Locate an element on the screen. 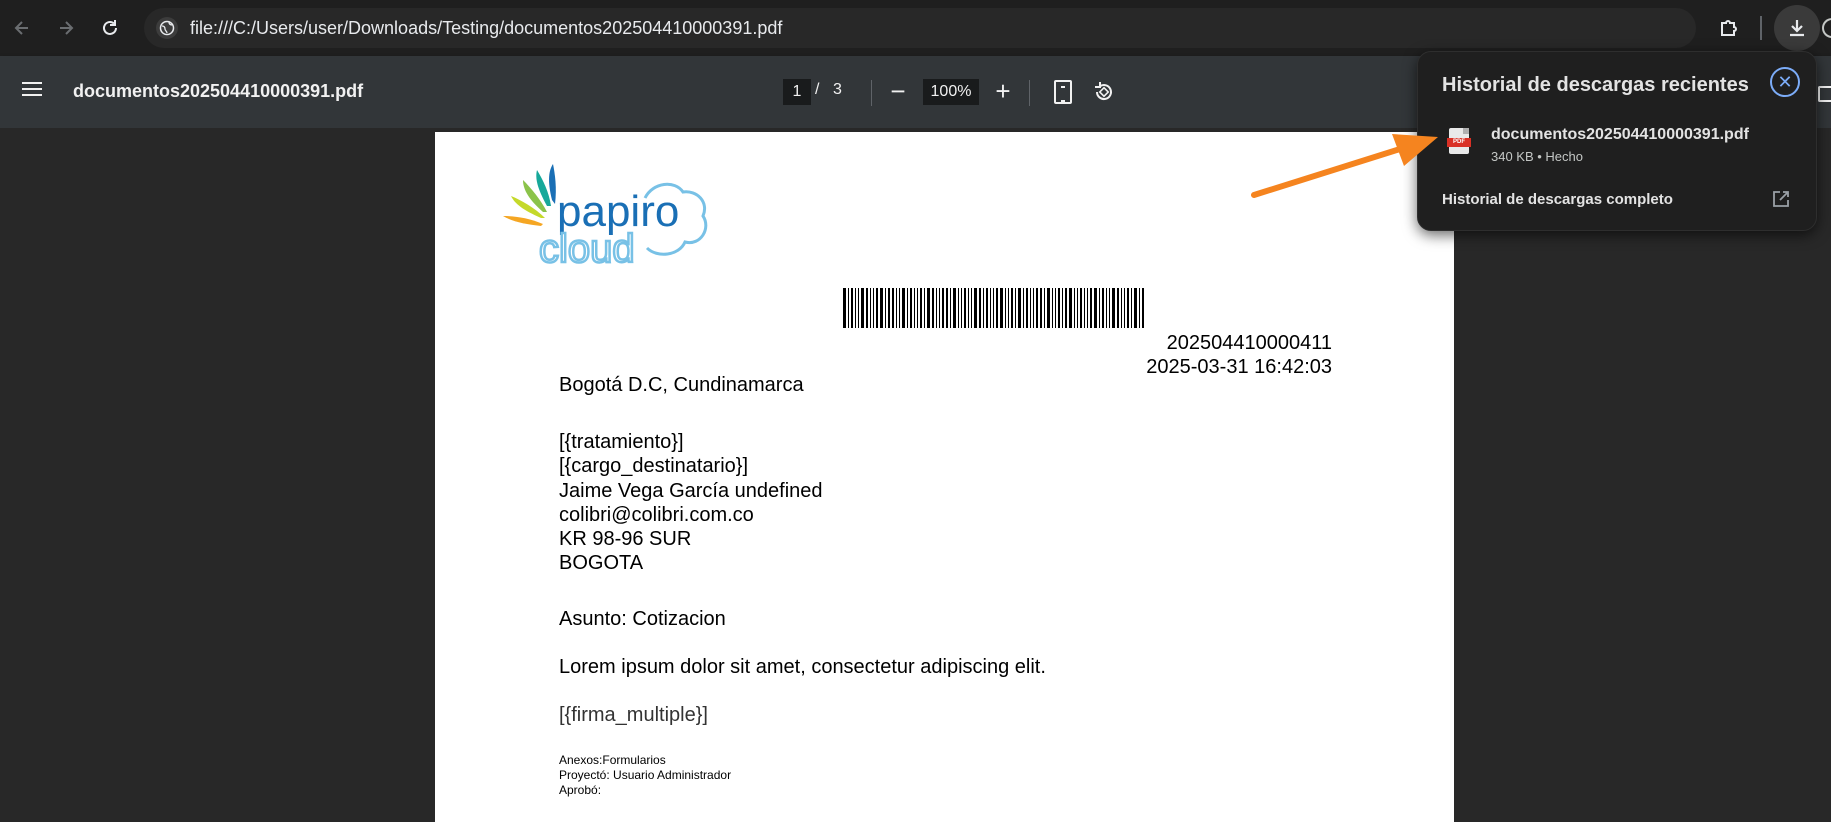  subject-line: Asunto: Cotizacion is located at coordinates (642, 619).